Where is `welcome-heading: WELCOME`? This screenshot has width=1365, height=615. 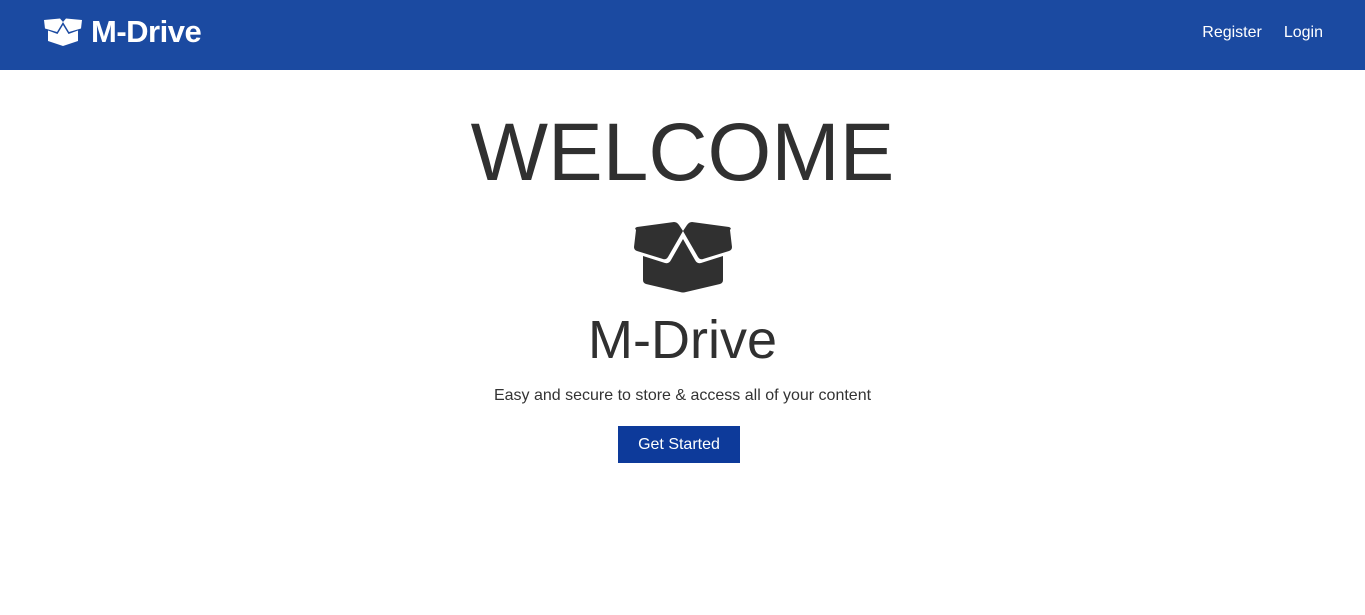
welcome-heading: WELCOME is located at coordinates (682, 152).